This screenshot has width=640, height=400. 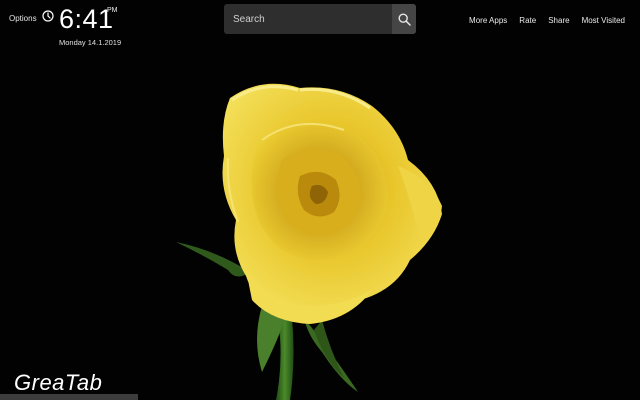 What do you see at coordinates (90, 42) in the screenshot?
I see `clock-date: Monday 14.1.2019` at bounding box center [90, 42].